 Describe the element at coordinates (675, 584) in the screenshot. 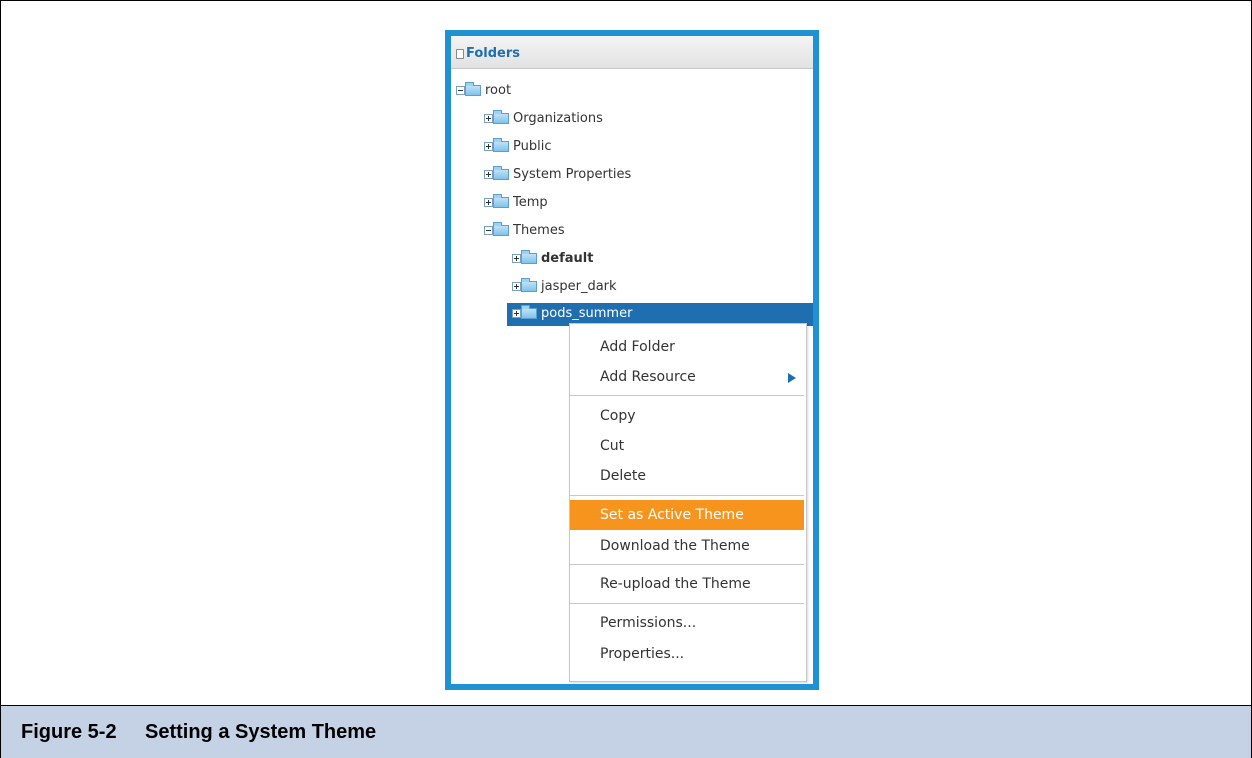

I see `menu-item-label: Re-upload the Theme` at that location.